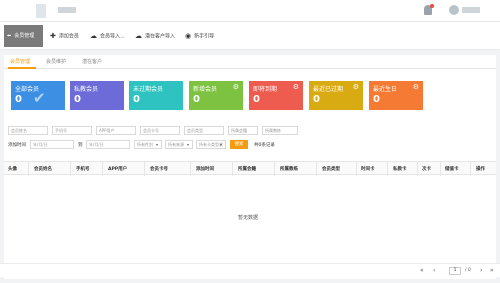 Image resolution: width=500 pixels, height=283 pixels. I want to click on col-private-card: 私教卡, so click(400, 169).